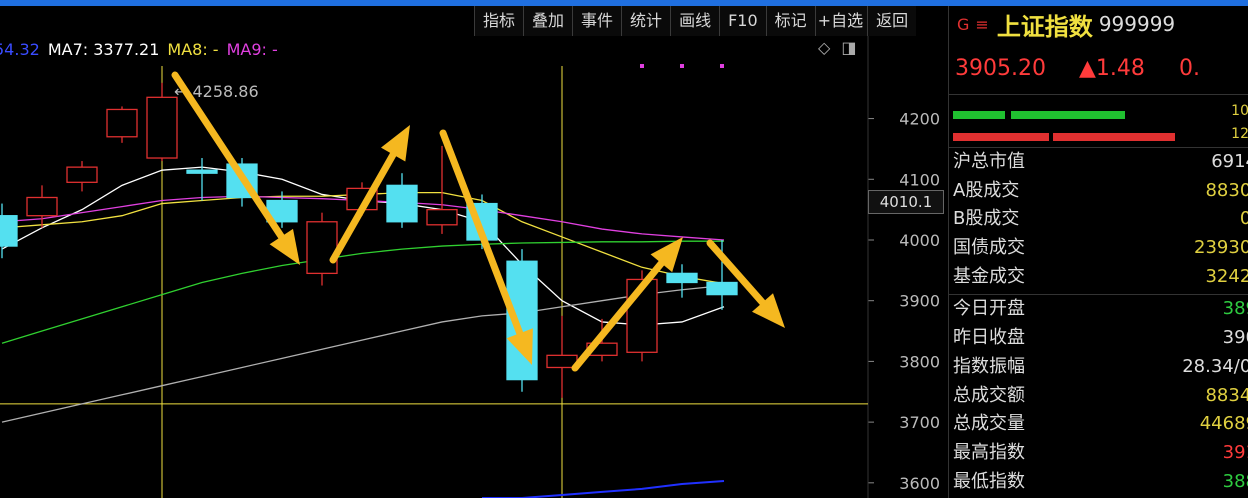  What do you see at coordinates (919, 301) in the screenshot?
I see `y-tick-label: 3900` at bounding box center [919, 301].